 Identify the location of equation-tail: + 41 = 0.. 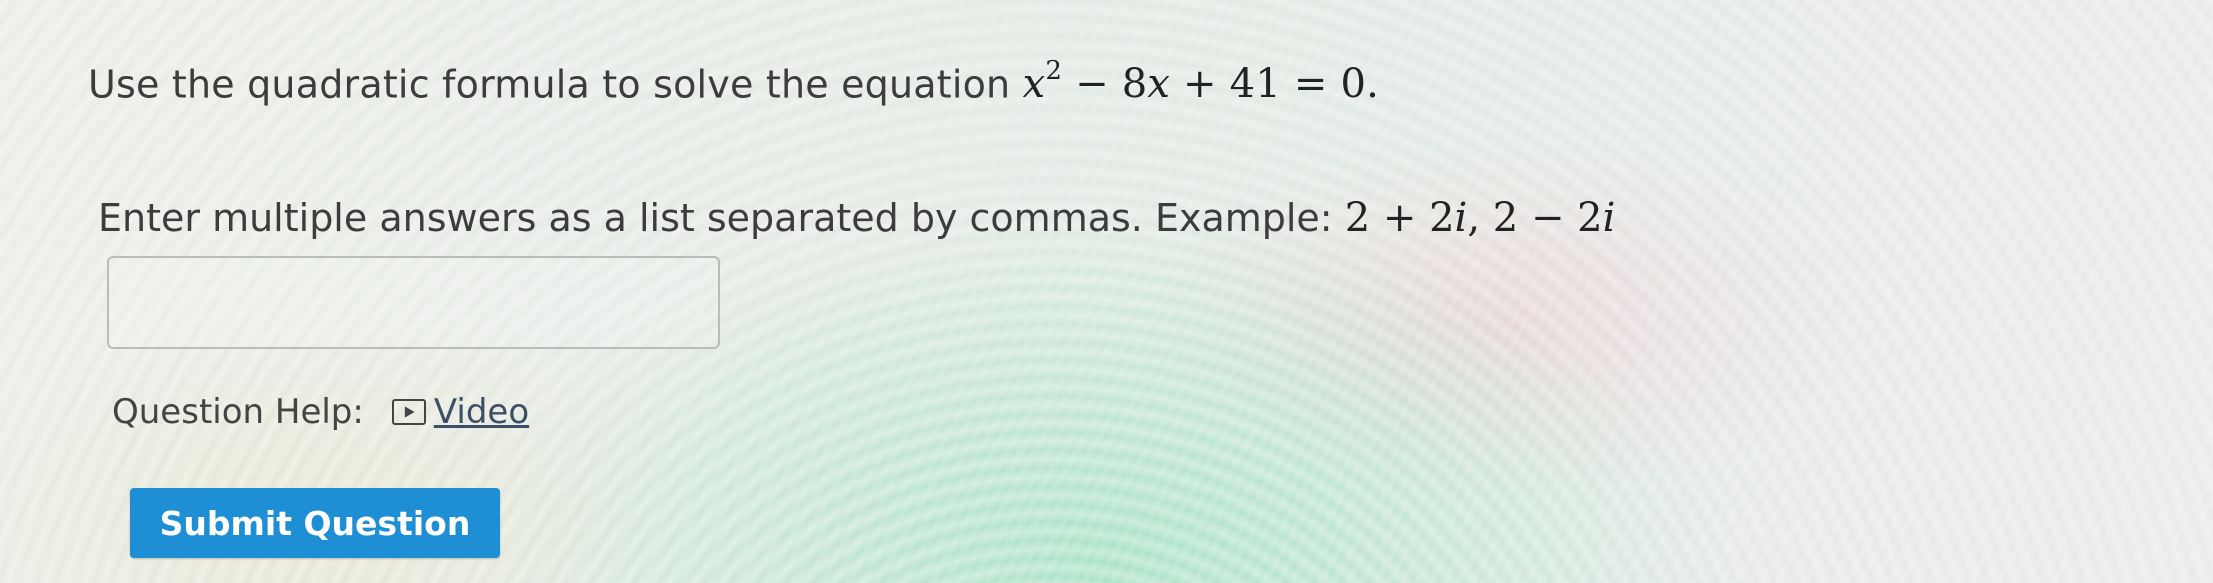
(1275, 84).